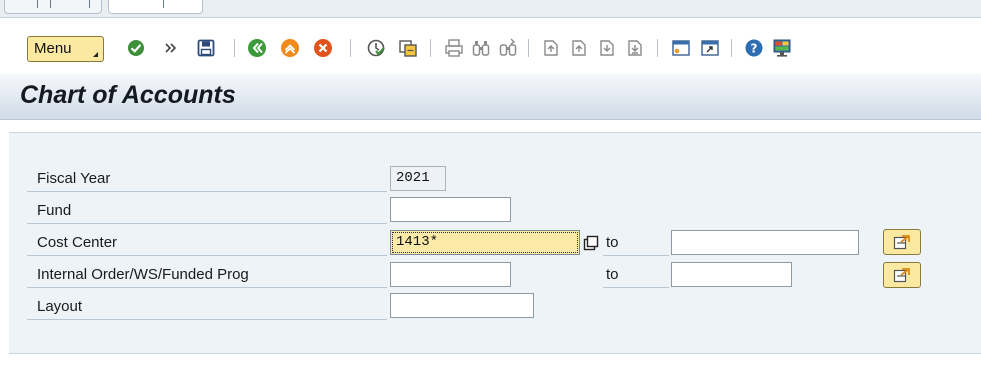  I want to click on cost-center-to-label: to, so click(636, 243).